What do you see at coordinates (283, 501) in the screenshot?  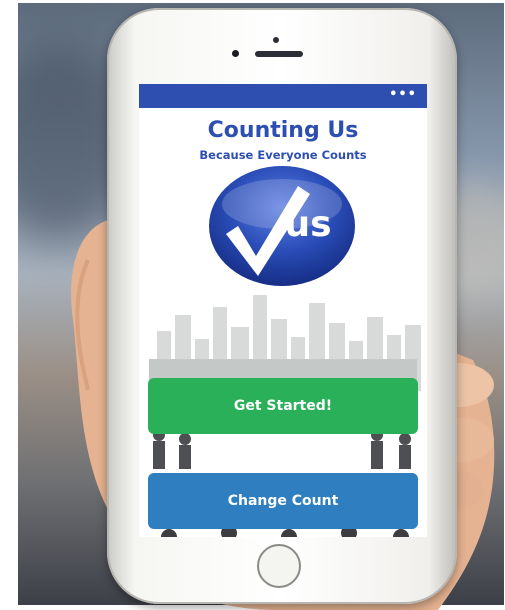 I see `change-count-button: Change Count` at bounding box center [283, 501].